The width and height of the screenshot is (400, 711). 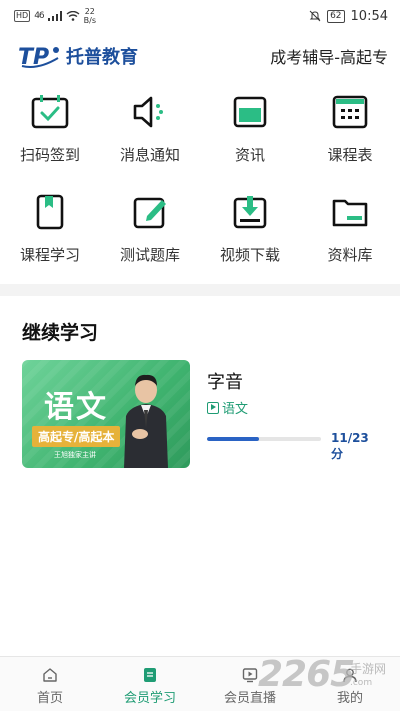 What do you see at coordinates (200, 415) in the screenshot?
I see `continue-course-card: 语文 高起专/高起本 王旭独家主讲 字音 语文 11/23分` at bounding box center [200, 415].